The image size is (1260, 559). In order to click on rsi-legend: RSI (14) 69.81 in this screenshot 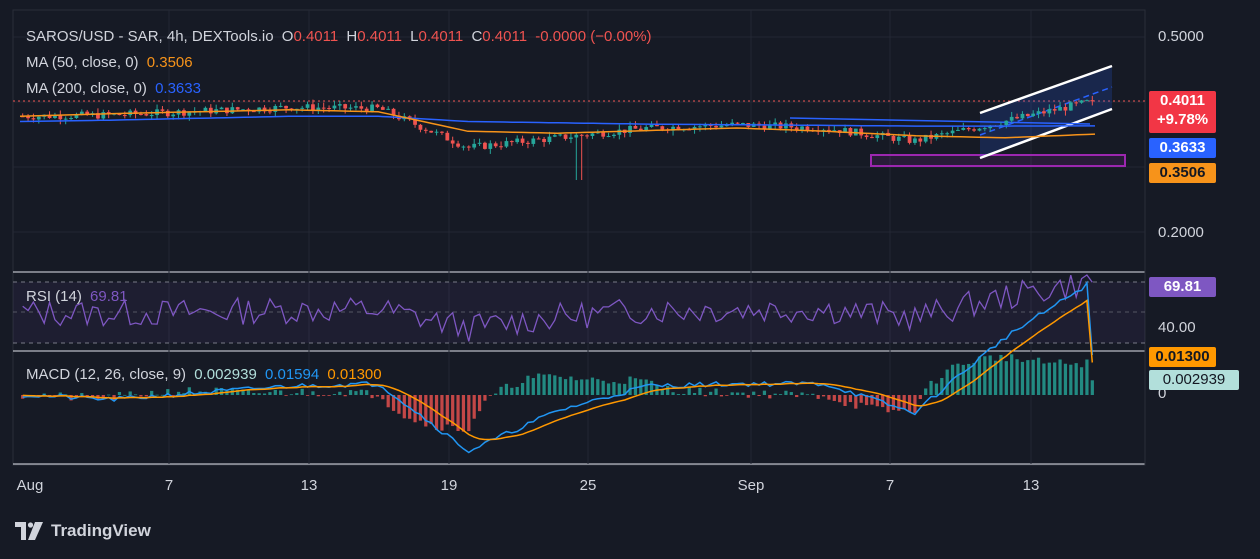, I will do `click(79, 297)`.